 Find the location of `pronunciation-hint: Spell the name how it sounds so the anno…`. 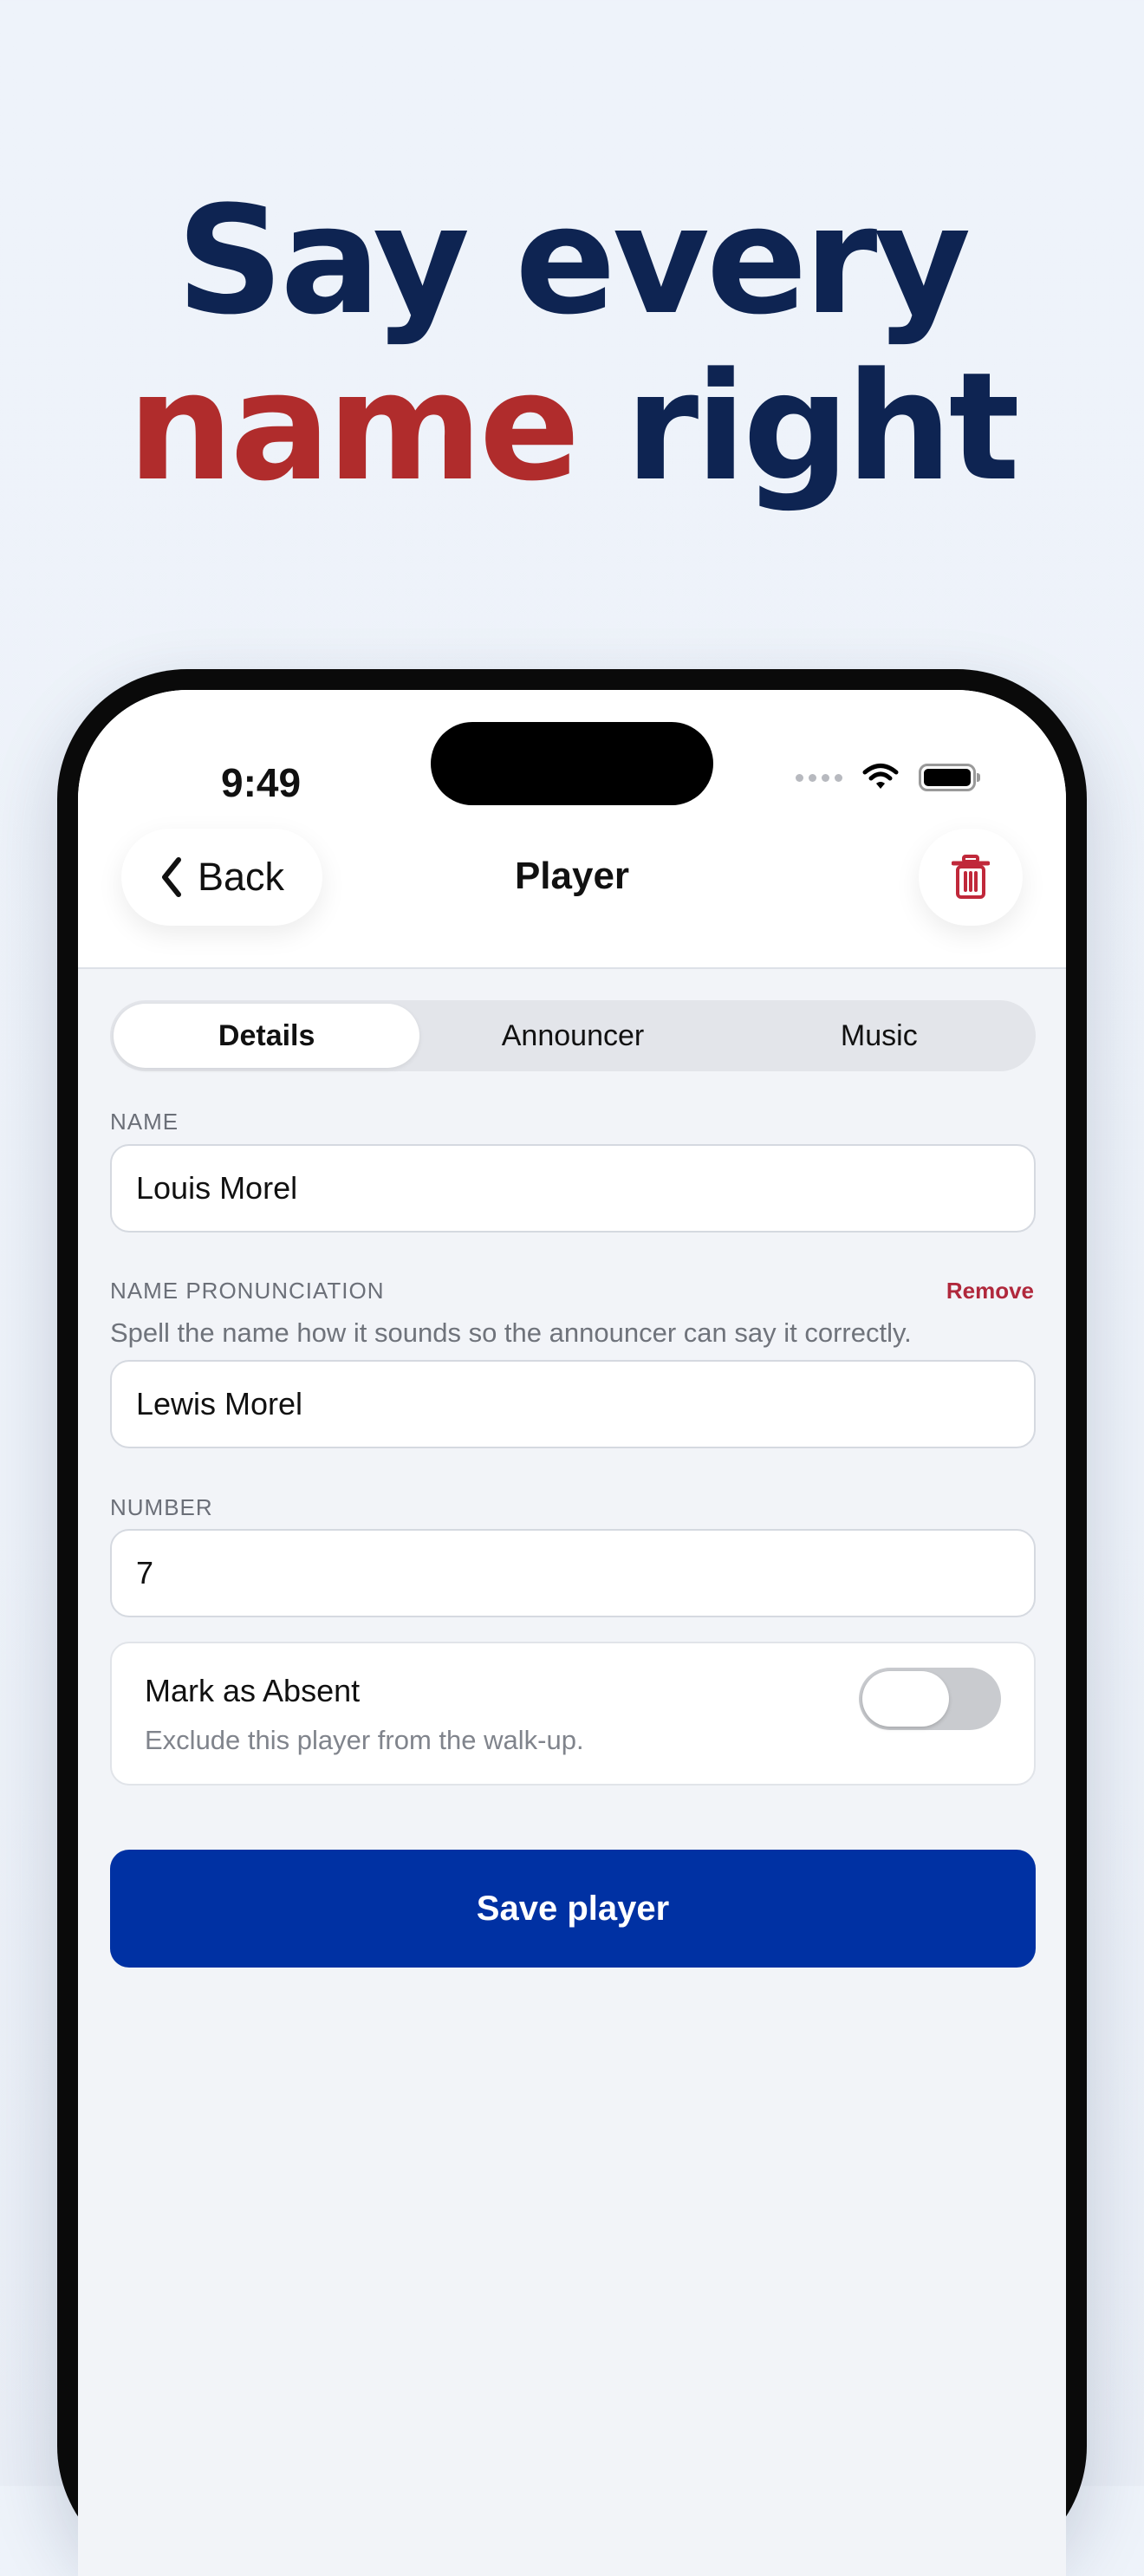

pronunciation-hint: Spell the name how it sounds so the anno… is located at coordinates (511, 1332).